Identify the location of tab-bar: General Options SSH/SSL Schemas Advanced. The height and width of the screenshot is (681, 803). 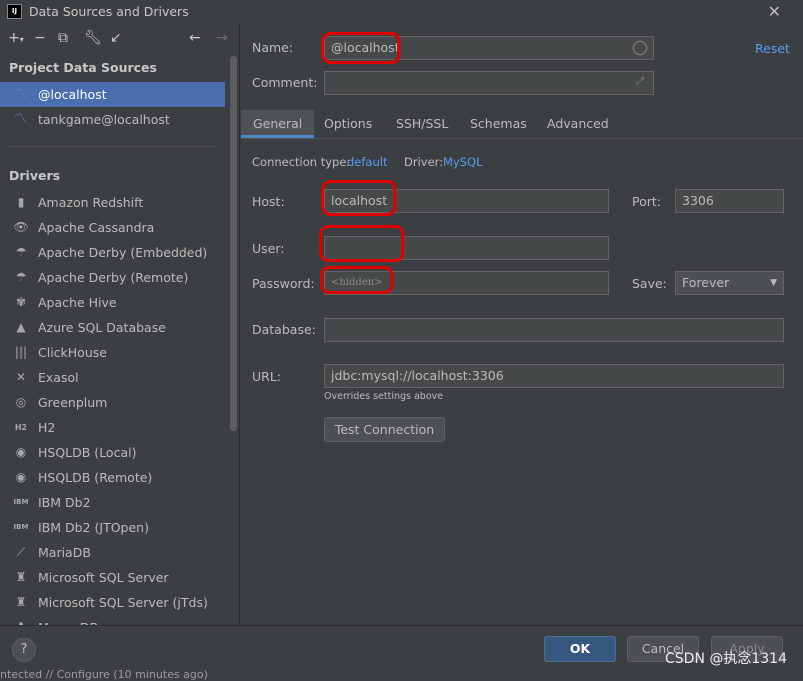
(521, 124).